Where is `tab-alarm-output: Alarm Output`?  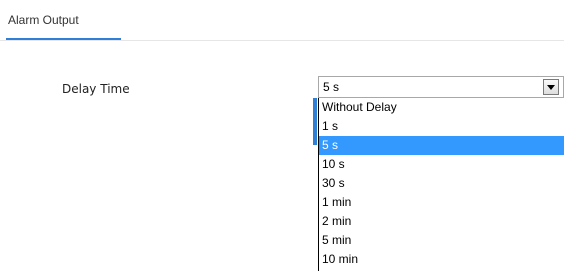 tab-alarm-output: Alarm Output is located at coordinates (43, 26).